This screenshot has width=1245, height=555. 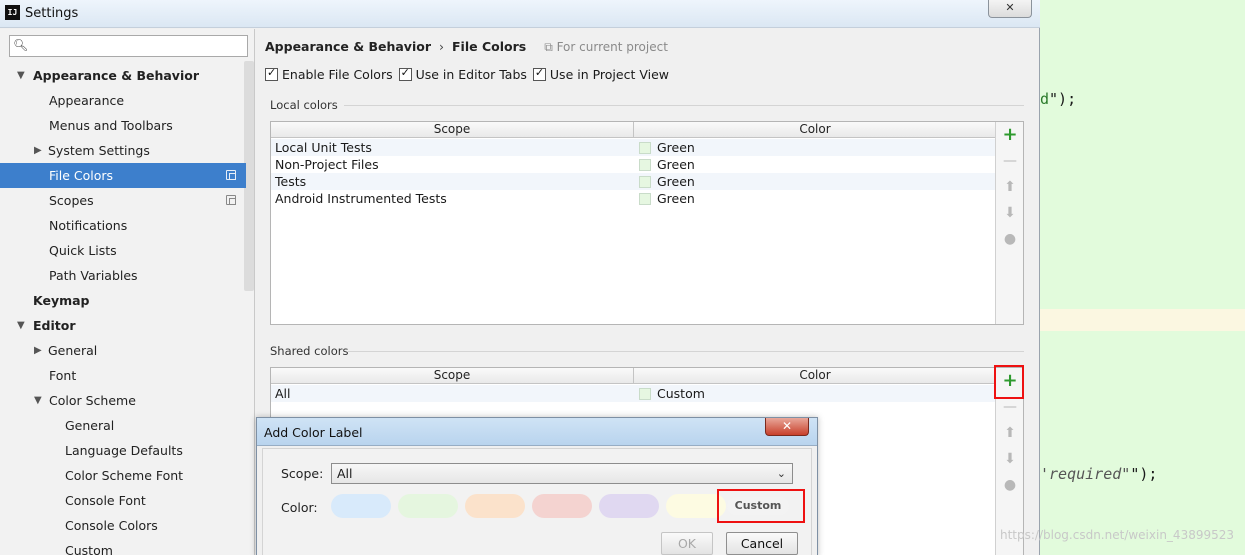 I want to click on sidebar-item-color-scheme-general: General, so click(x=127, y=425).